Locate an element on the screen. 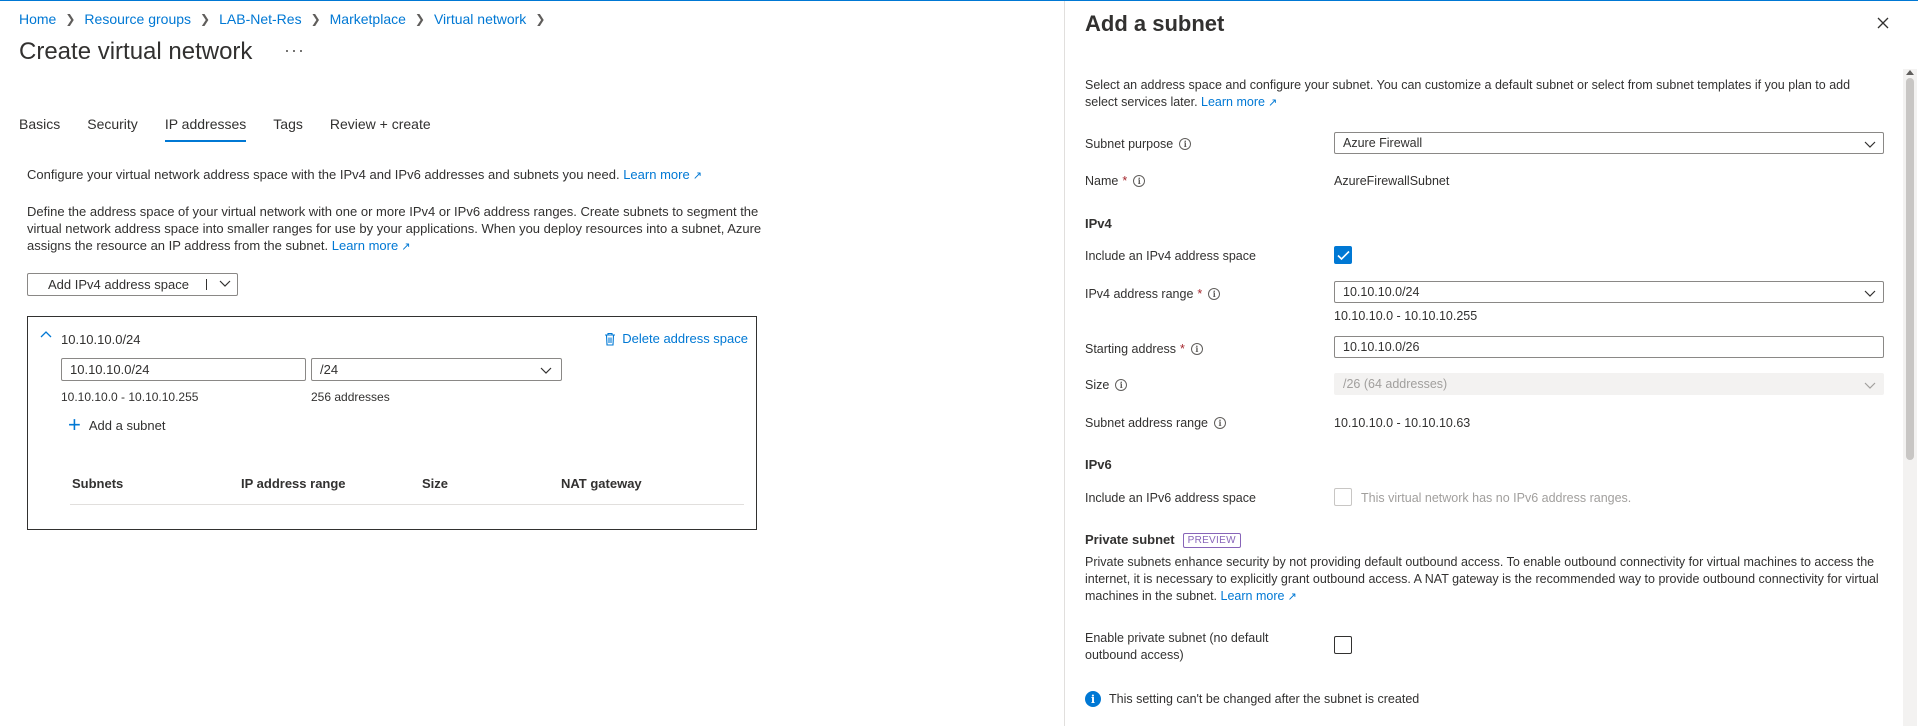  panel-learn-more-link: Learn more ↗ is located at coordinates (1239, 102).